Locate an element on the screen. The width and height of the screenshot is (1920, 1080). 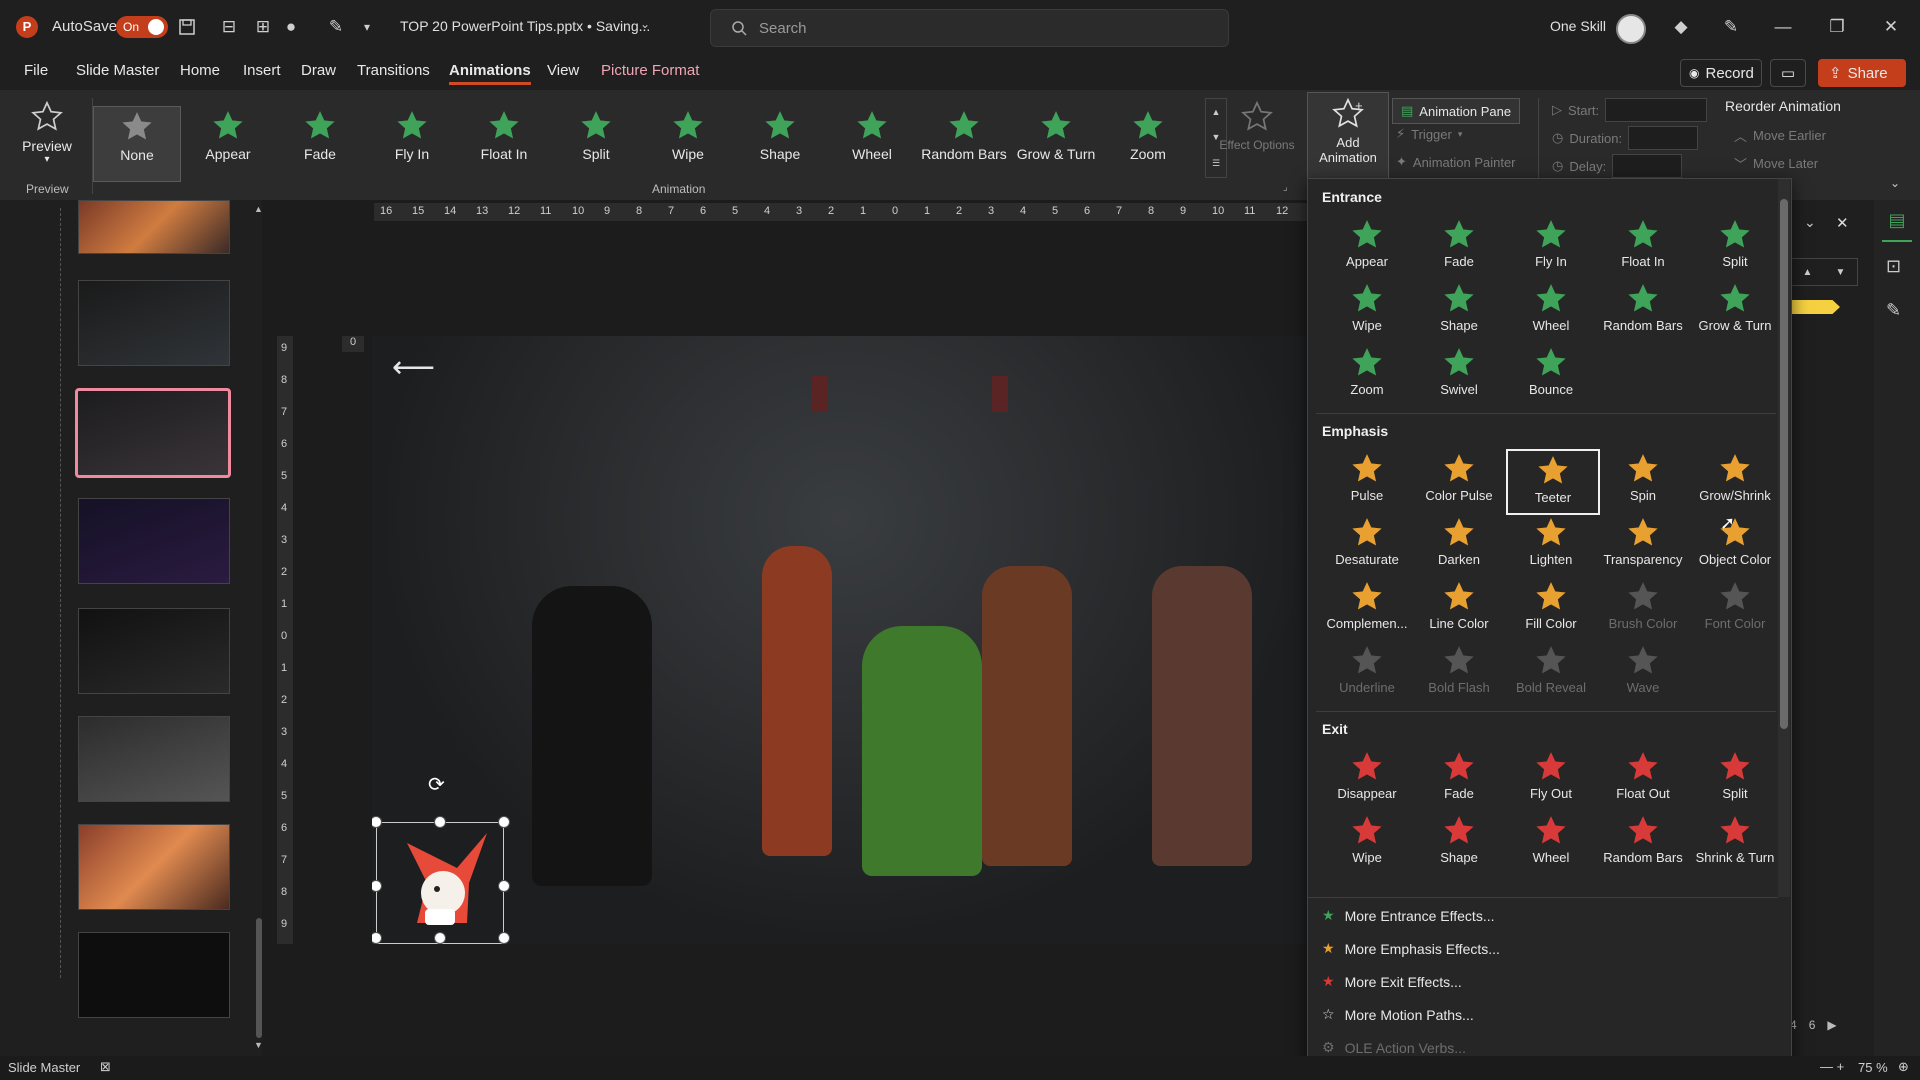
tab-insert: Insert is located at coordinates (262, 70).